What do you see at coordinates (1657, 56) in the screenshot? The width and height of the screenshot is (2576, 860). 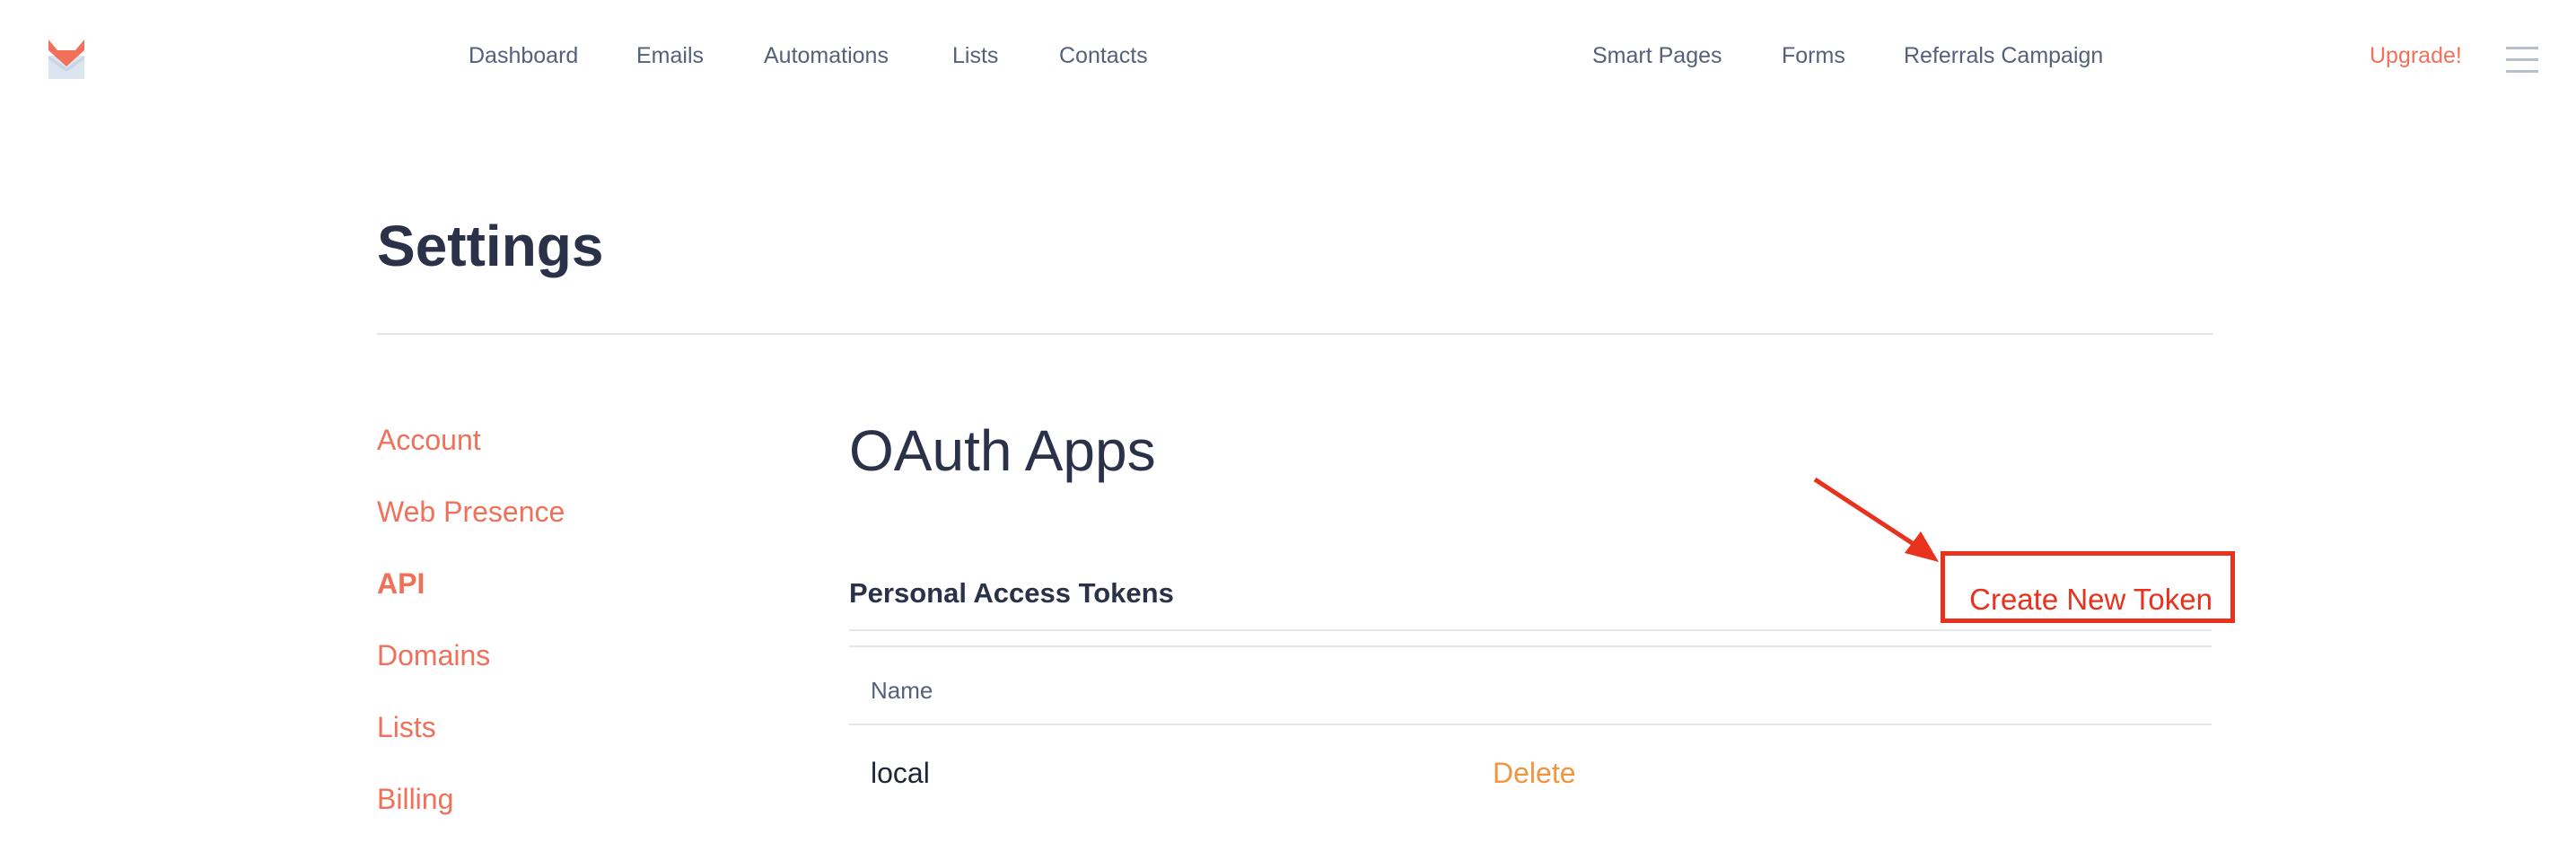 I see `nav-smart-pages: Smart Pages` at bounding box center [1657, 56].